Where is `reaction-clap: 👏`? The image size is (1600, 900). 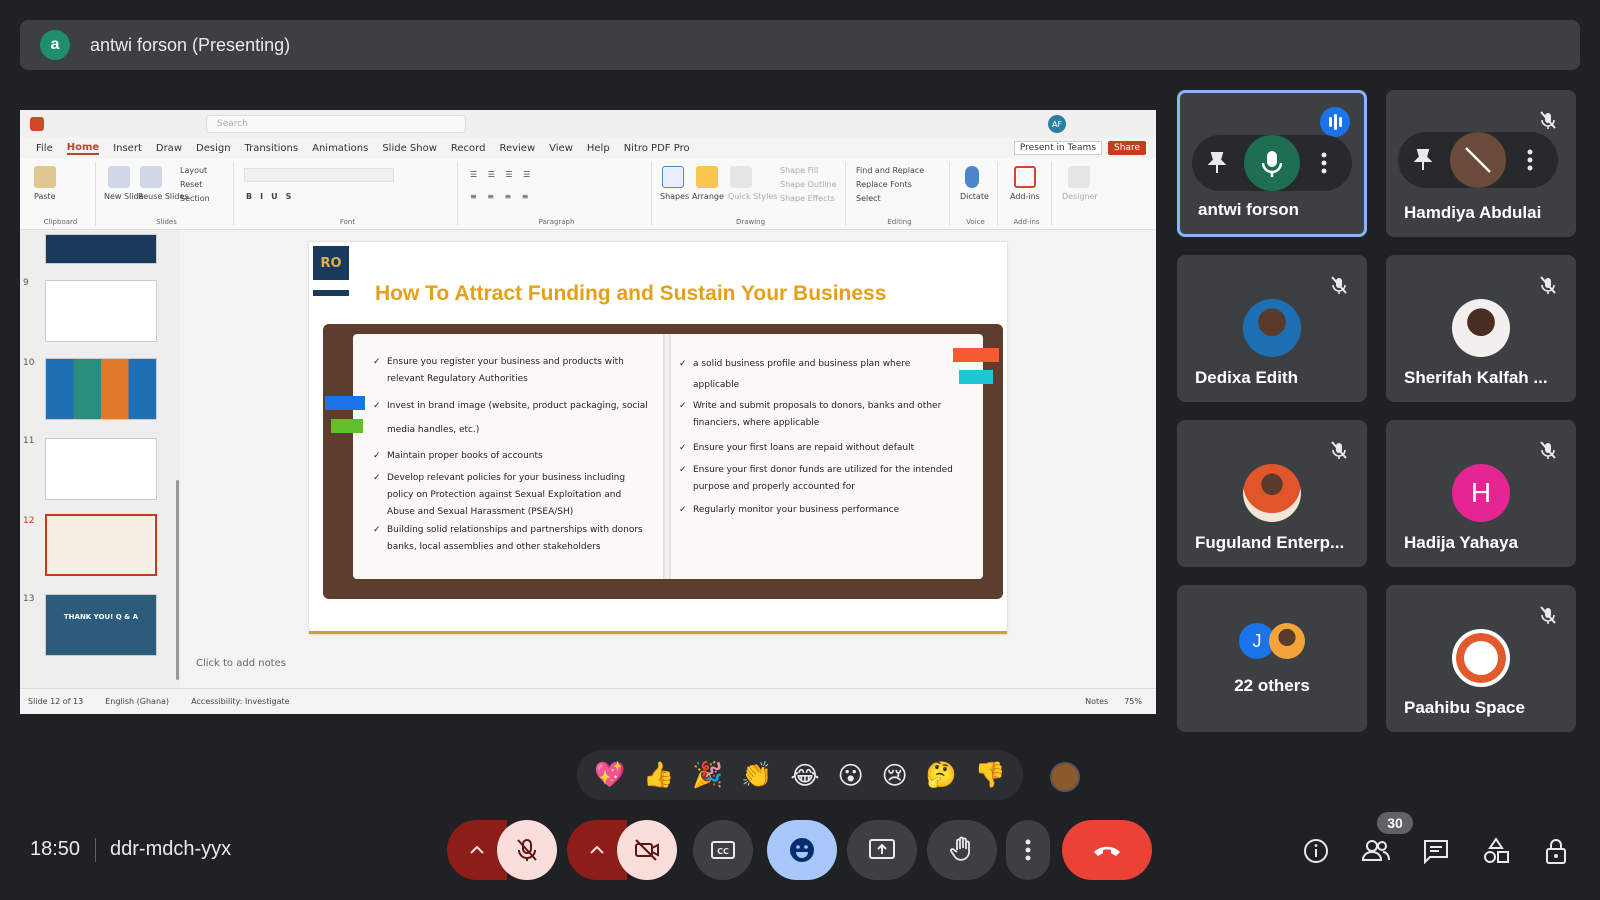
reaction-clap: 👏 is located at coordinates (756, 775).